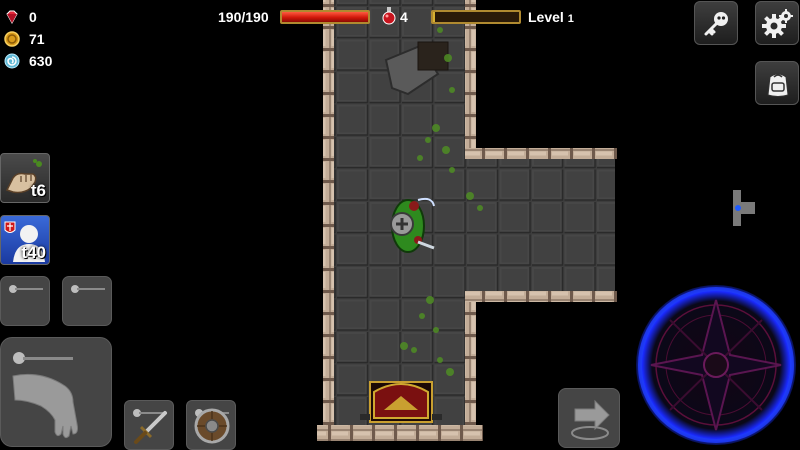  I want to click on minimap, so click(744, 208).